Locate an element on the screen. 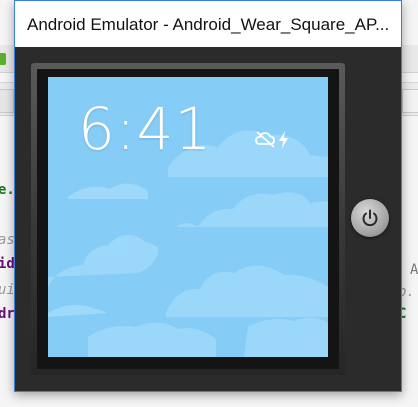 This screenshot has height=407, width=418. status-icons is located at coordinates (279, 140).